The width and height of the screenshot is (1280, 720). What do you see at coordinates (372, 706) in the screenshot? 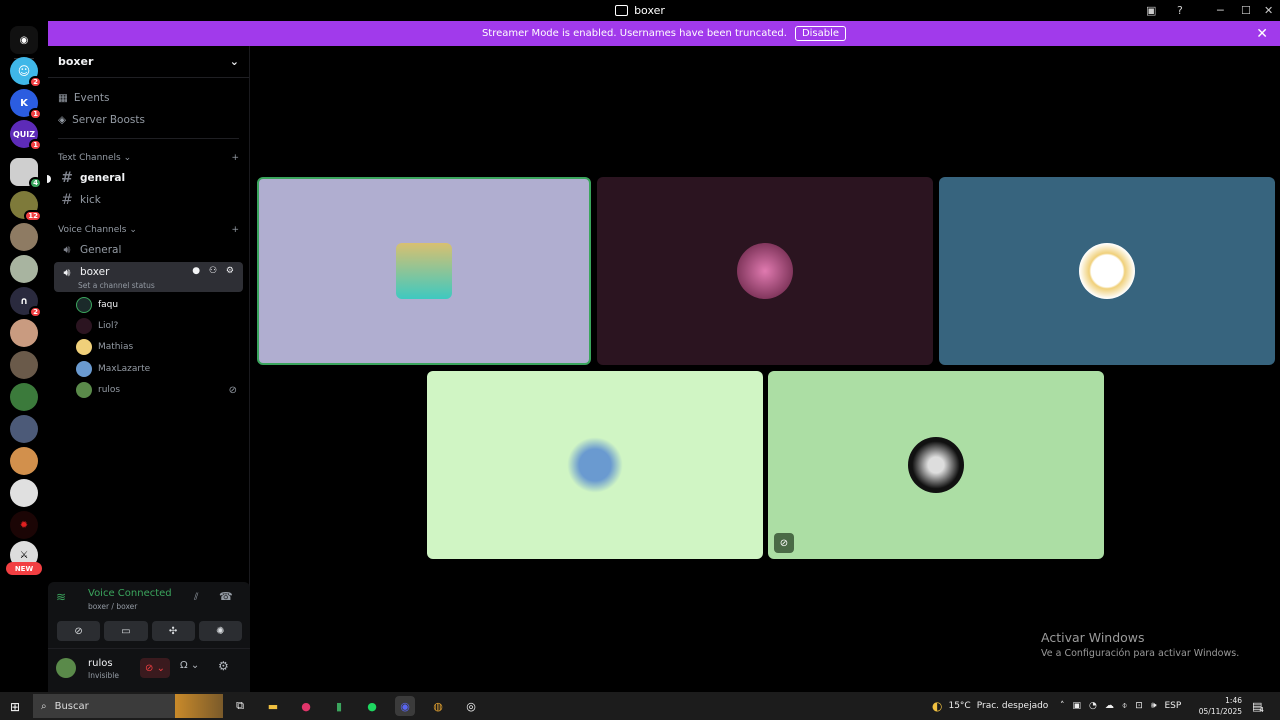
I see `spotify-icon: ●` at bounding box center [372, 706].